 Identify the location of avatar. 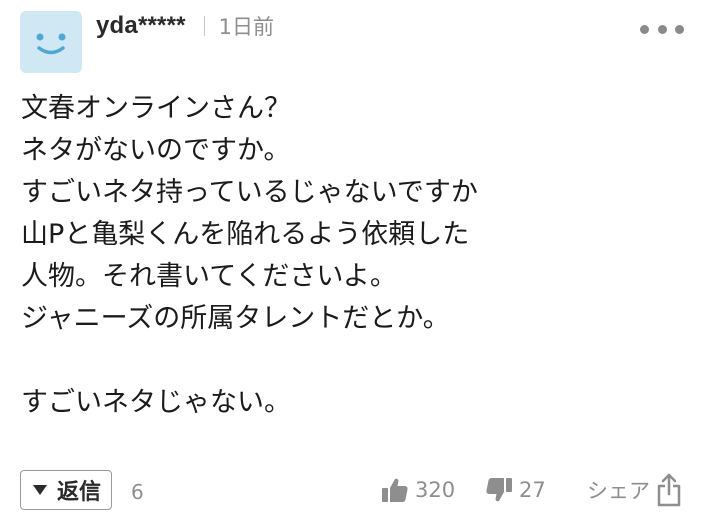
(51, 42).